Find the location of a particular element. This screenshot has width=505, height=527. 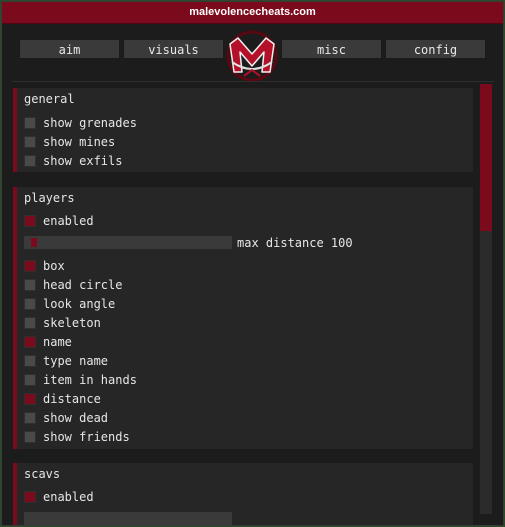

checkbox-label: box is located at coordinates (54, 266).